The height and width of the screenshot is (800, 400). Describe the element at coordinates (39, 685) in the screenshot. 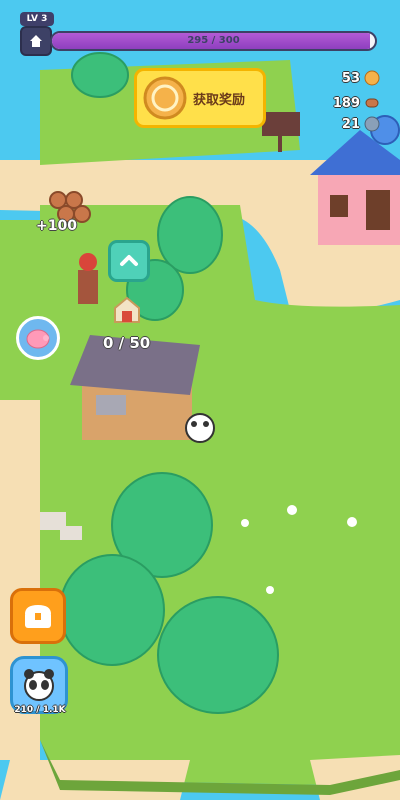

I see `panda-icon` at that location.